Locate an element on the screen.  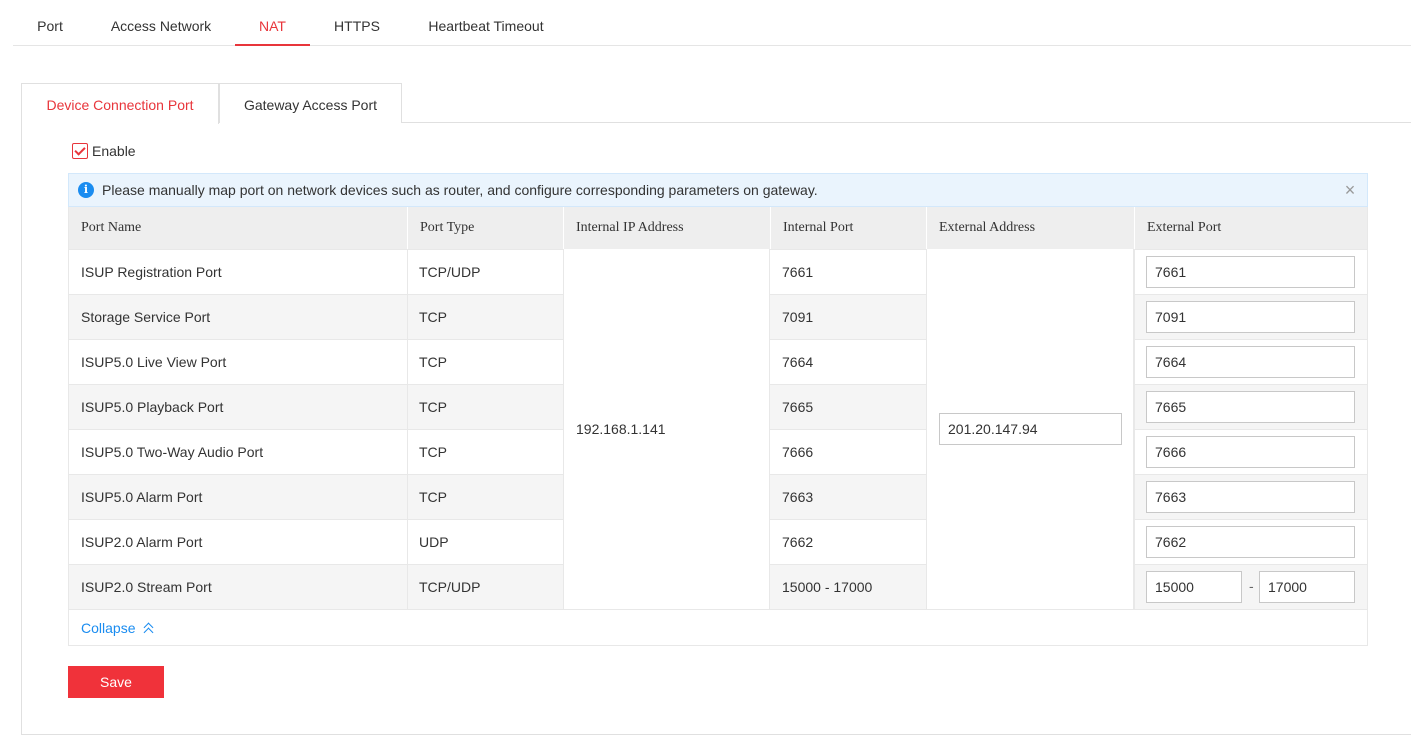
internal-port-cell: 7665 is located at coordinates (798, 407).